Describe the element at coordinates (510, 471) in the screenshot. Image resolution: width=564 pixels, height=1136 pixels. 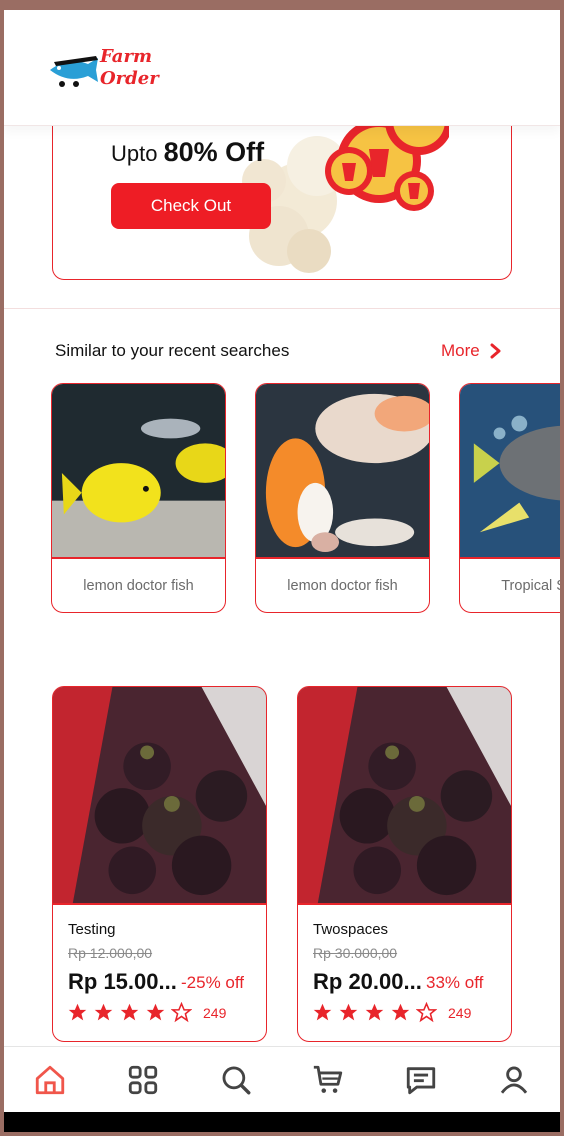
I see `angelfish-photo` at that location.